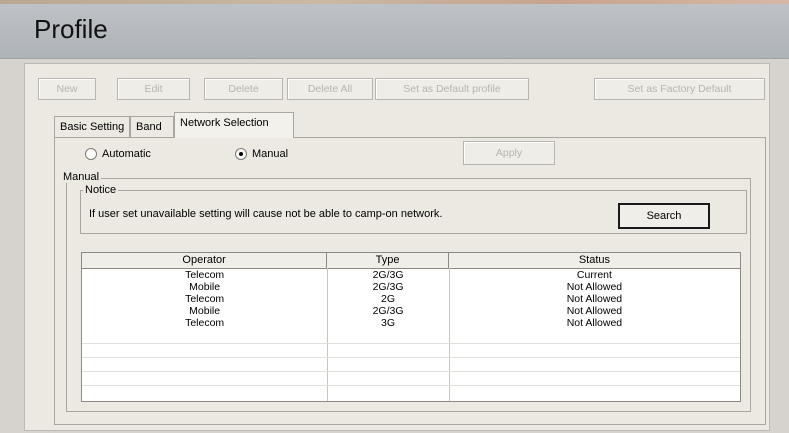  What do you see at coordinates (243, 89) in the screenshot?
I see `delete-button: Delete` at bounding box center [243, 89].